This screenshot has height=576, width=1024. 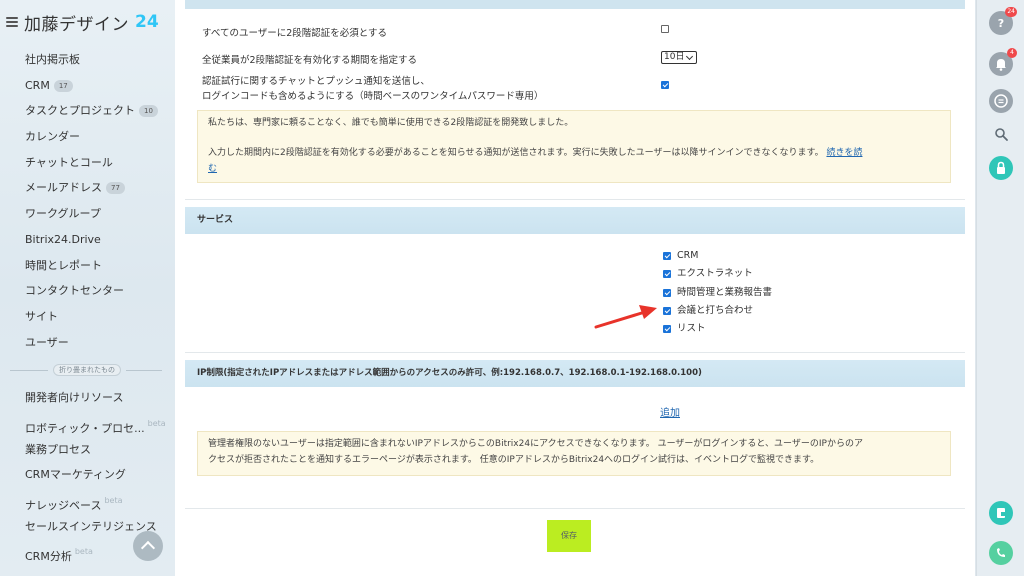 What do you see at coordinates (87, 343) in the screenshot?
I see `sidebar-item-users: ユーザー` at bounding box center [87, 343].